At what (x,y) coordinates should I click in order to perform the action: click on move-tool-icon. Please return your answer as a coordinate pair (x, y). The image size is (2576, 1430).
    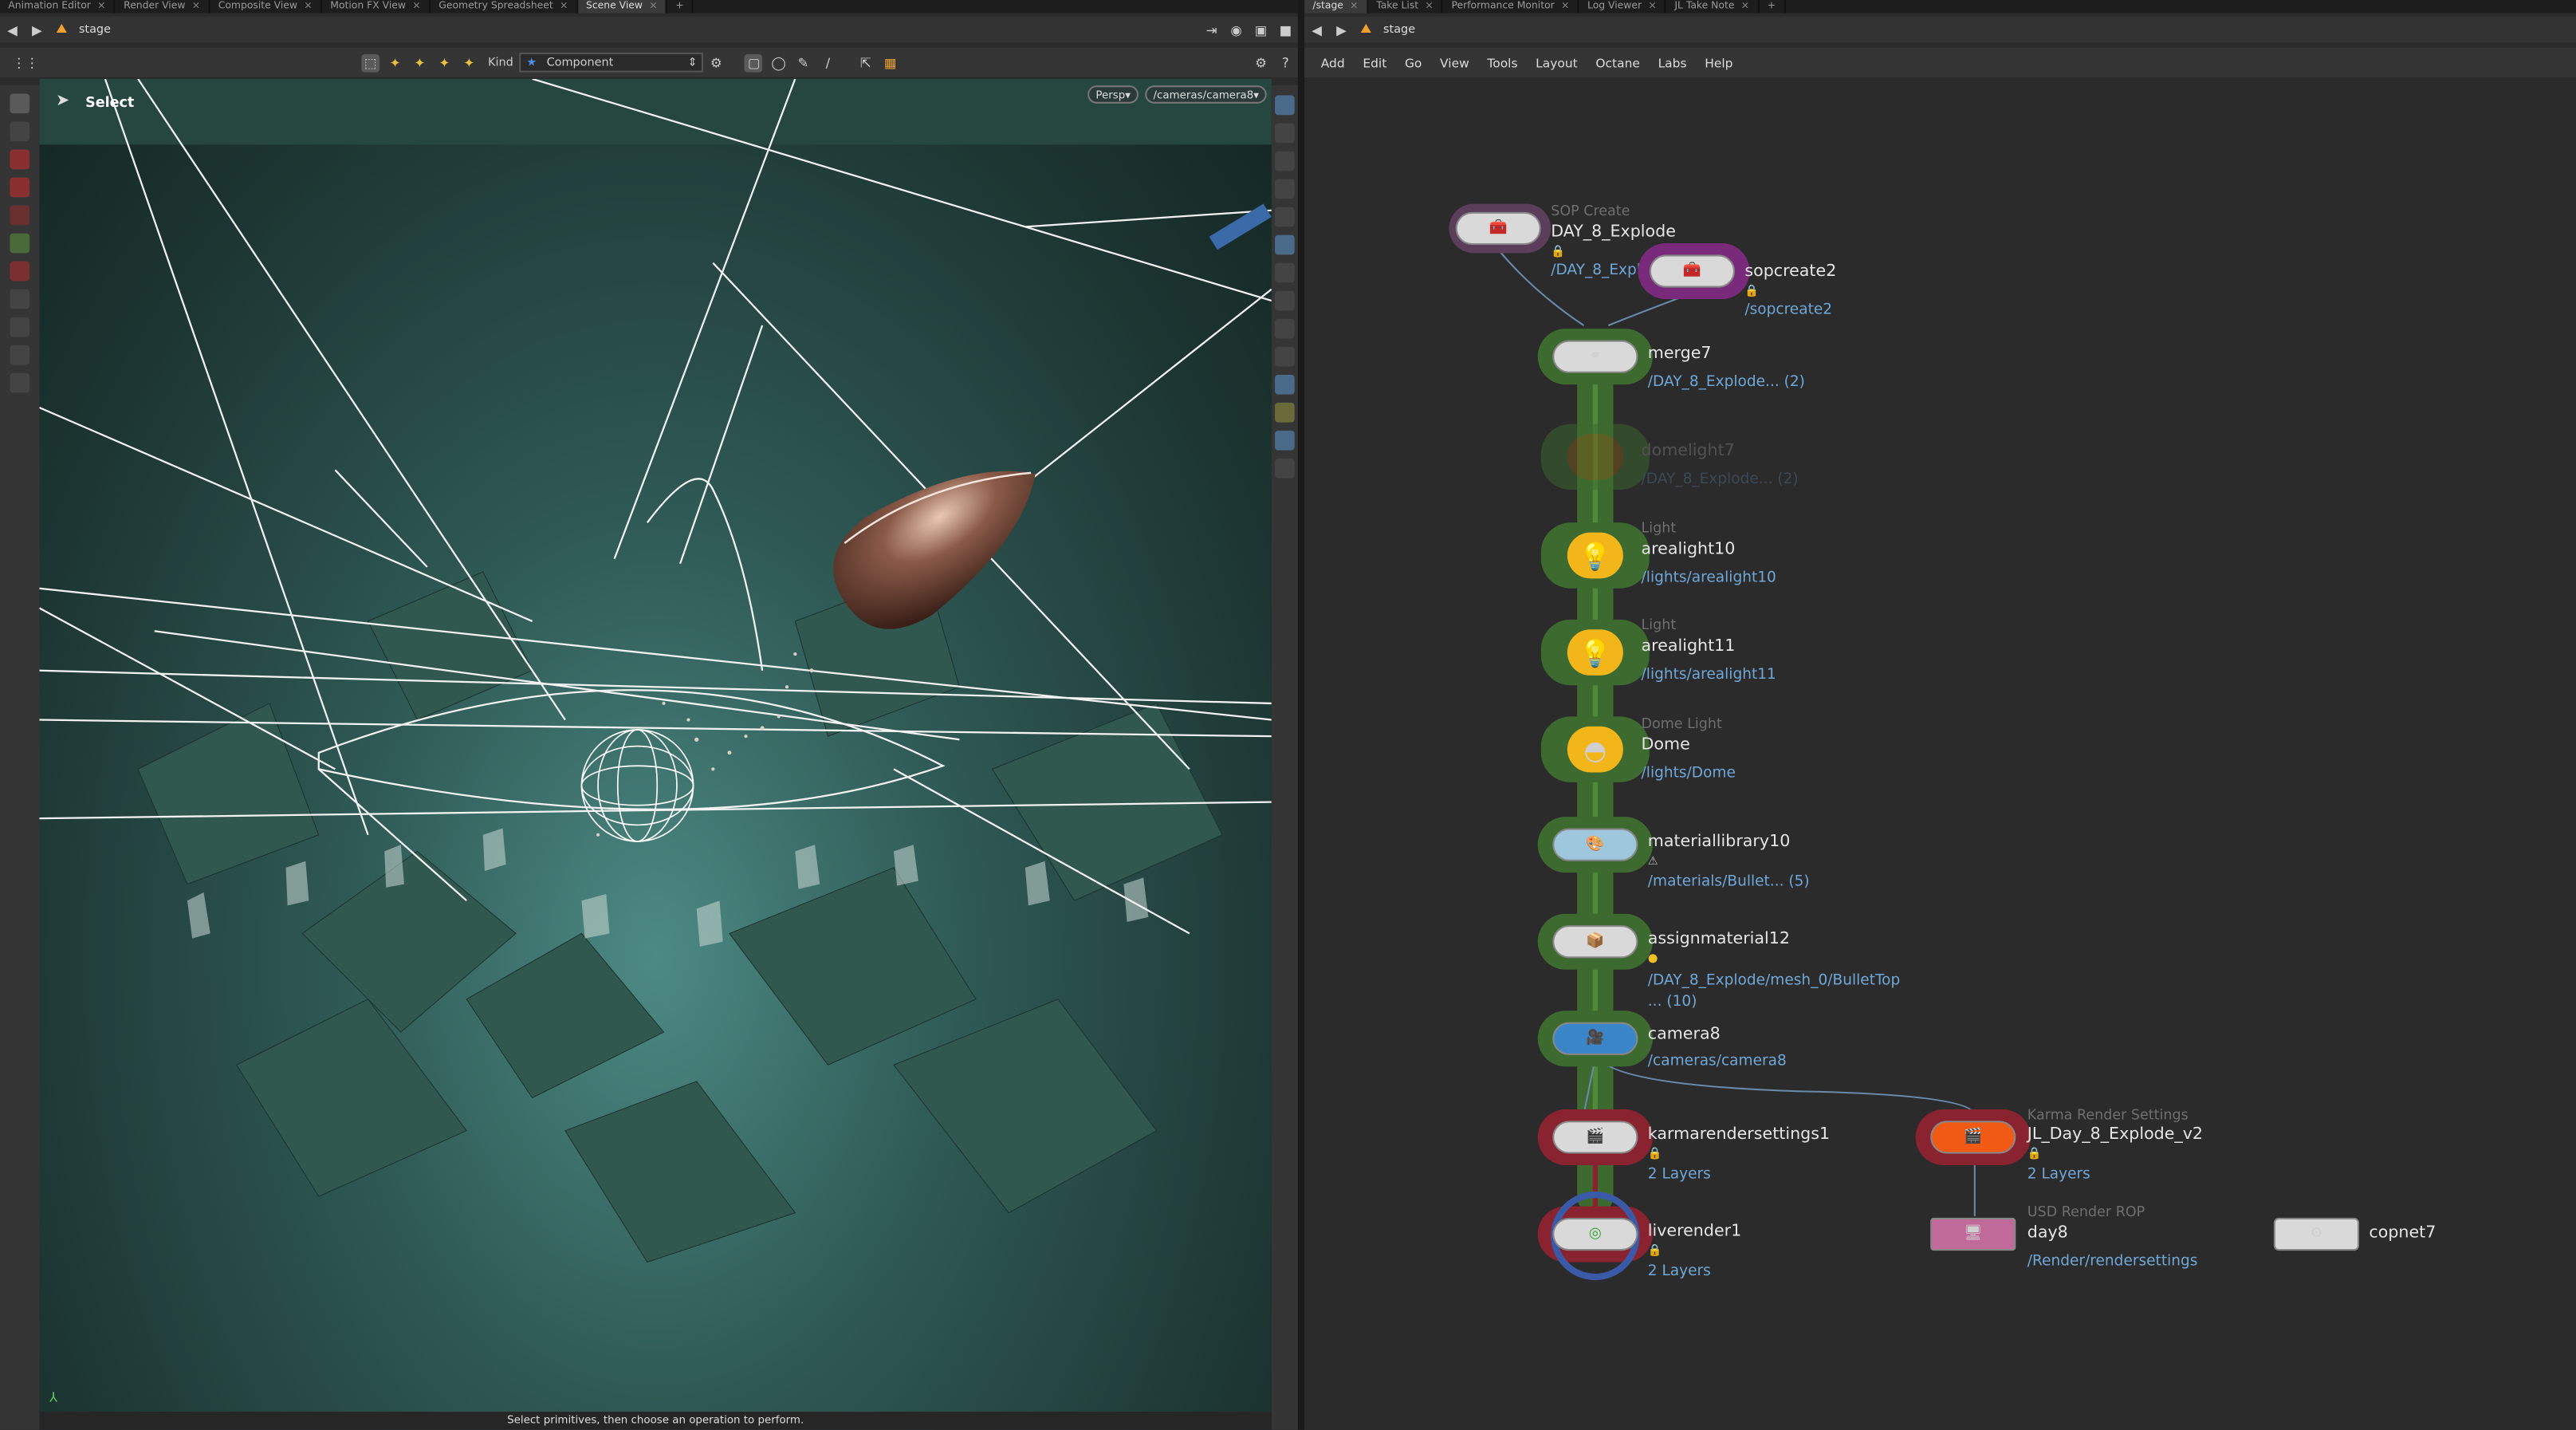
    Looking at the image, I should click on (20, 159).